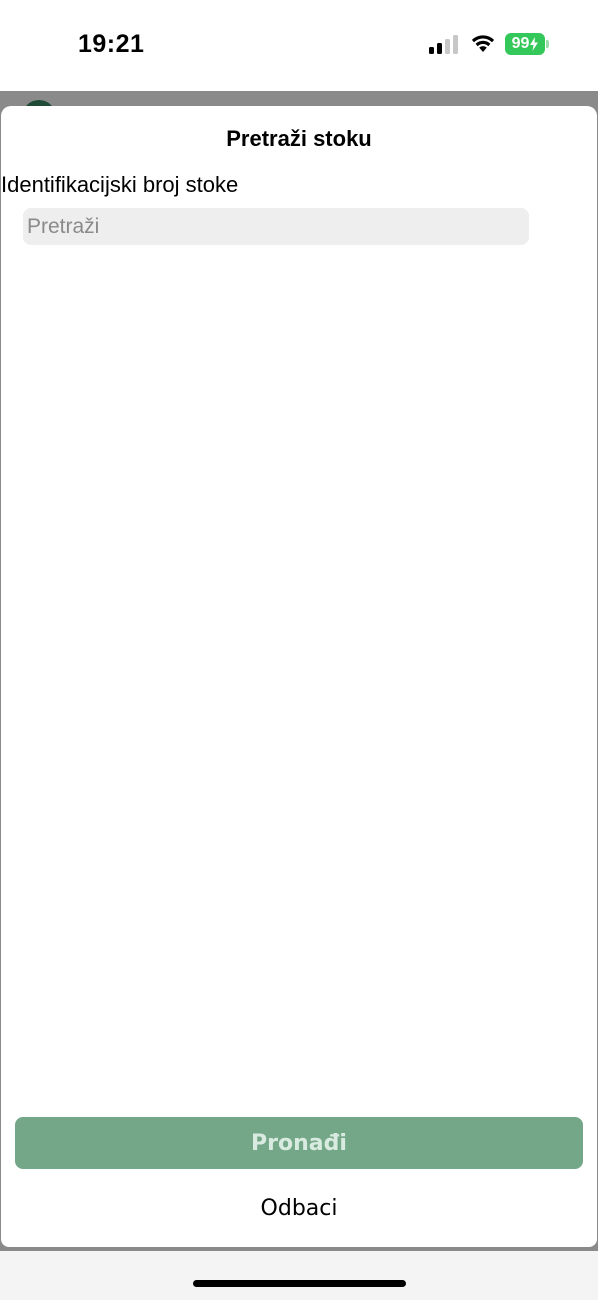 The height and width of the screenshot is (1300, 598). What do you see at coordinates (299, 45) in the screenshot?
I see `status-bar: 19:21 99` at bounding box center [299, 45].